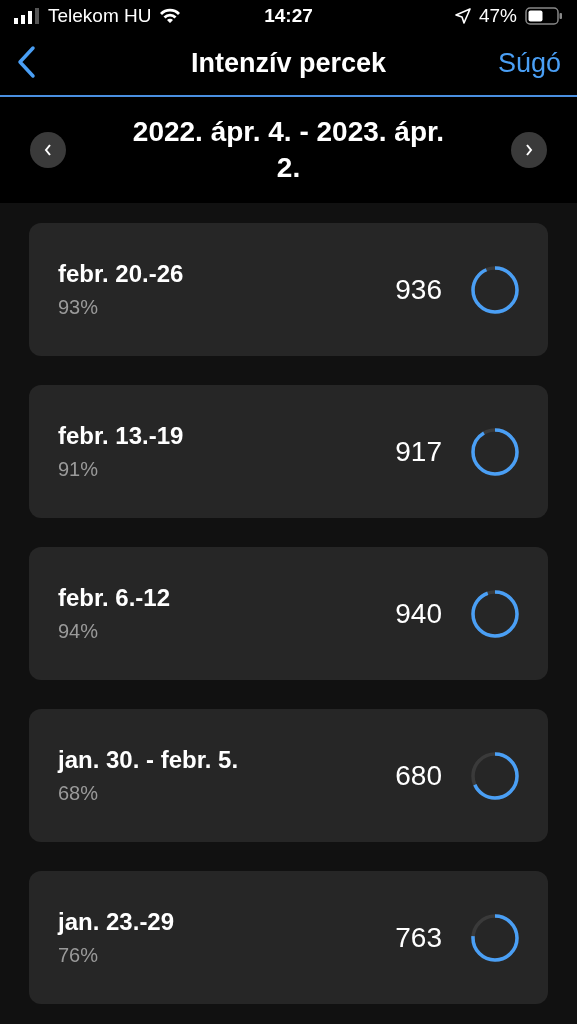 The width and height of the screenshot is (577, 1024). I want to click on week-range: febr. 13.-19, so click(121, 436).